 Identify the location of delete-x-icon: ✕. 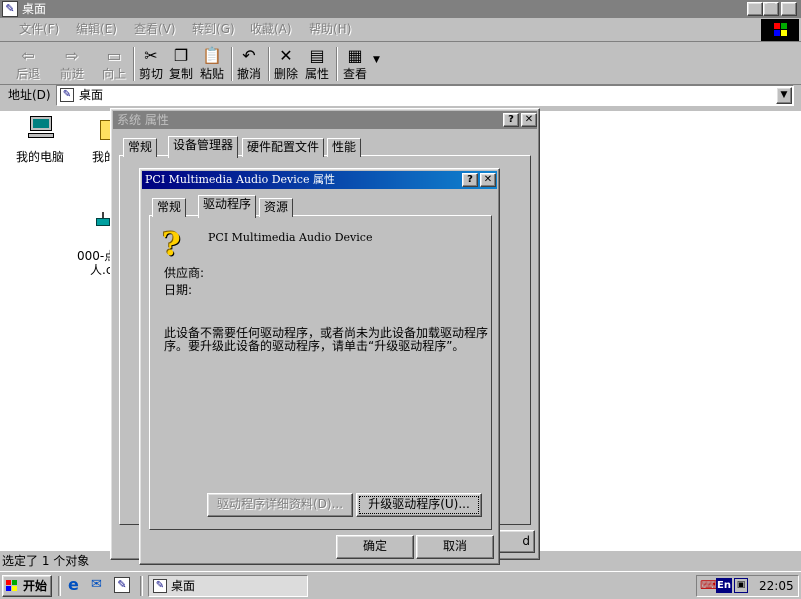
(286, 55).